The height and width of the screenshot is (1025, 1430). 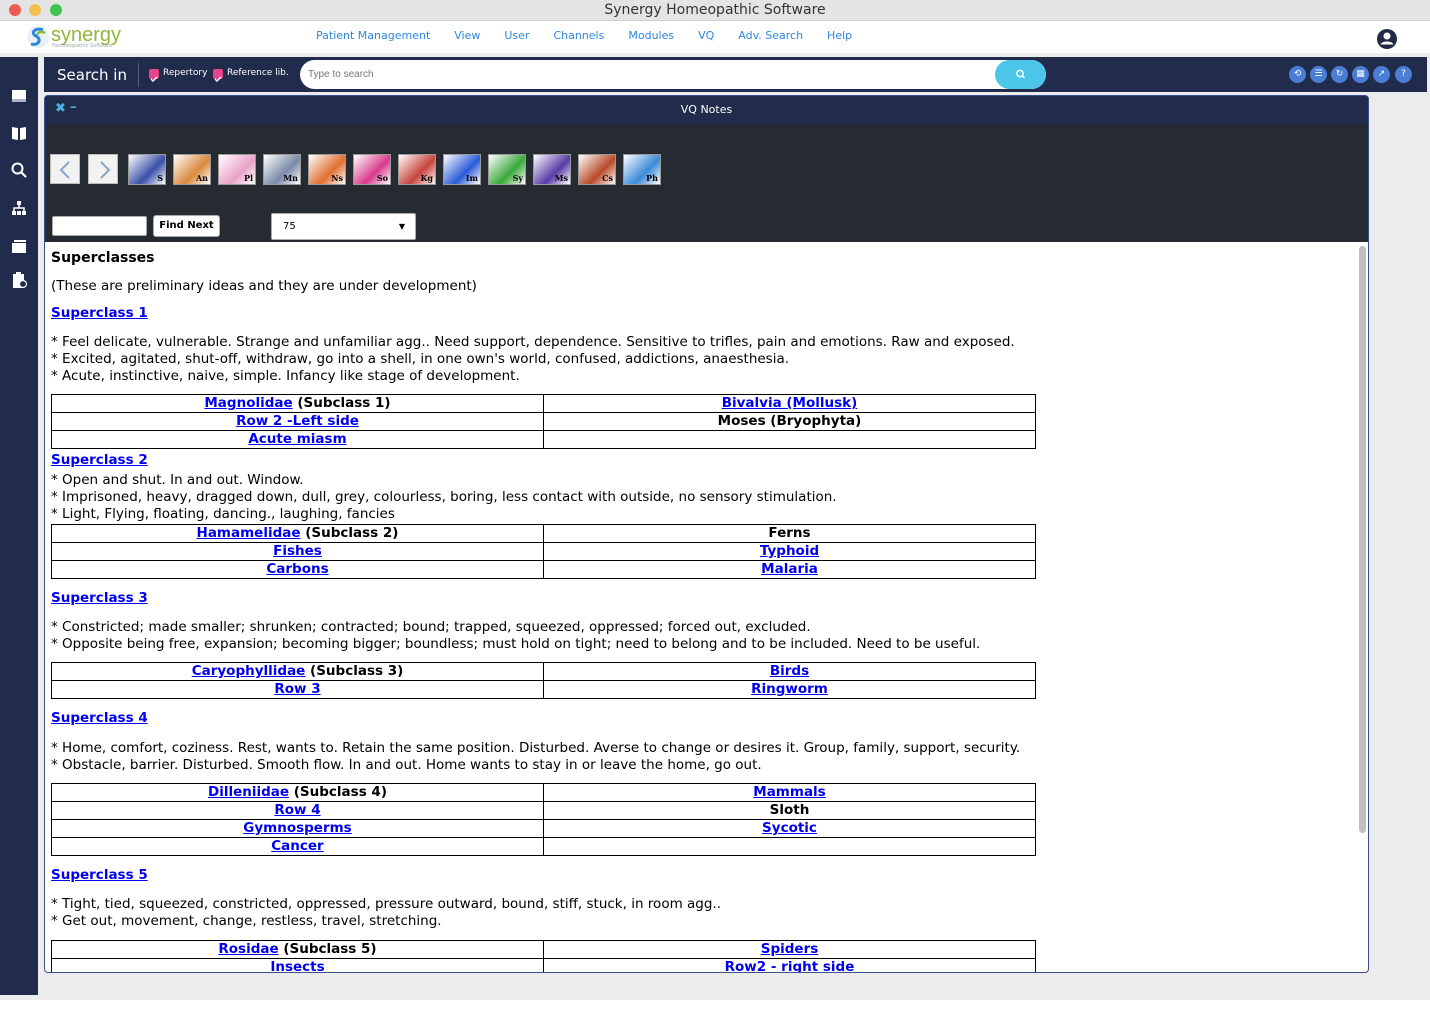 What do you see at coordinates (651, 35) in the screenshot?
I see `nav-item-modules: Modules` at bounding box center [651, 35].